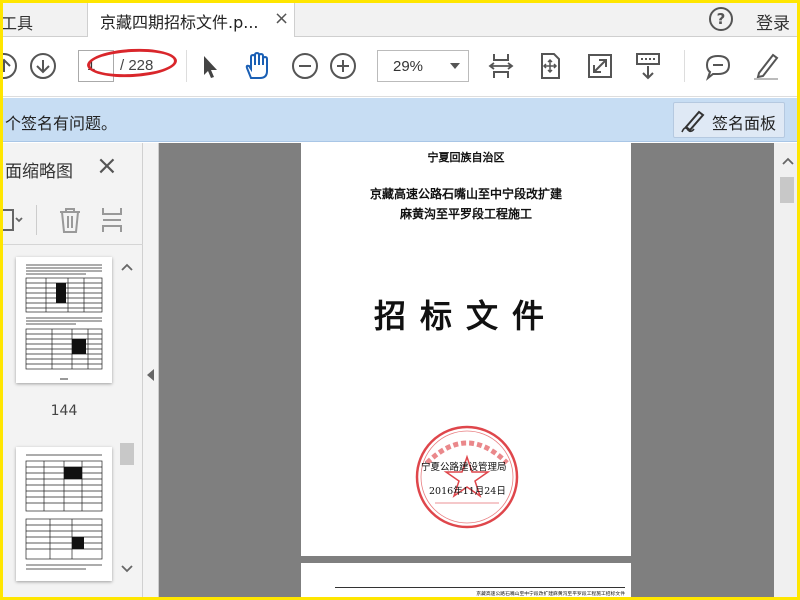 The image size is (800, 600). Describe the element at coordinates (648, 66) in the screenshot. I see `scroll-mode-icon` at that location.